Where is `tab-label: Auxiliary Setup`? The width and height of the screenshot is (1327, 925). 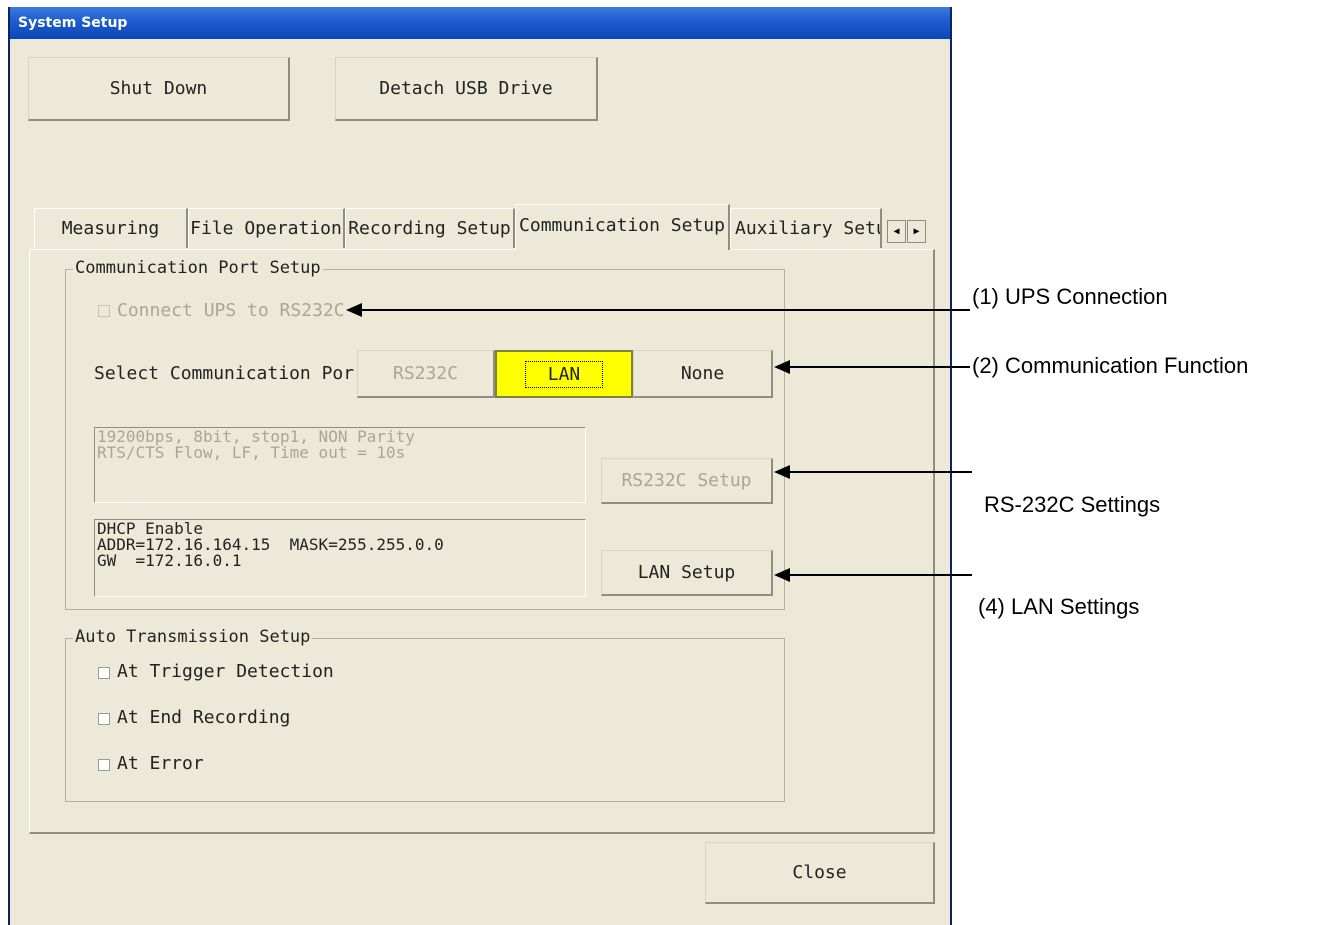 tab-label: Auxiliary Setup is located at coordinates (808, 228).